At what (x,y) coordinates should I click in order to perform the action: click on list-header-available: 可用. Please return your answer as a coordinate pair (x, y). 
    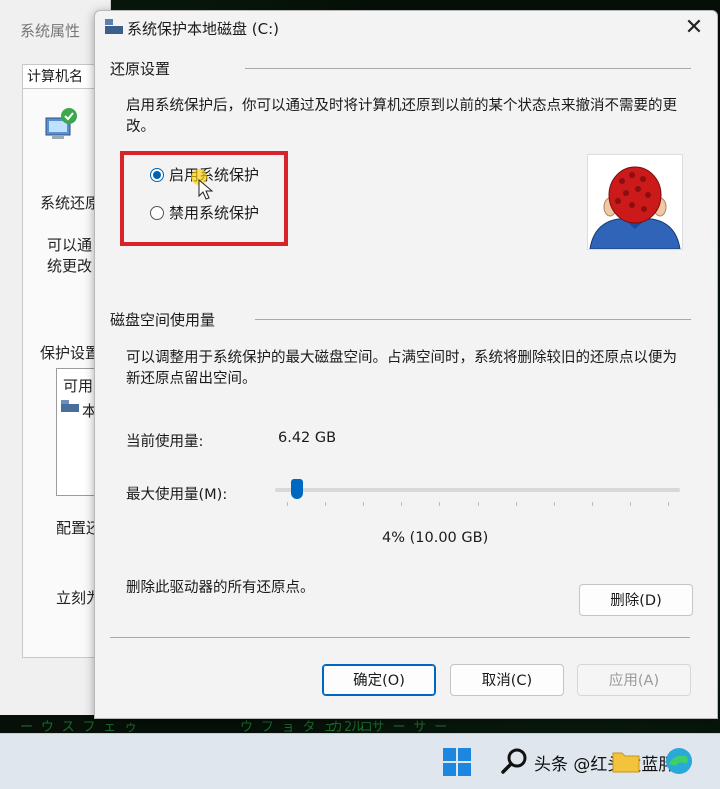
    Looking at the image, I should click on (78, 386).